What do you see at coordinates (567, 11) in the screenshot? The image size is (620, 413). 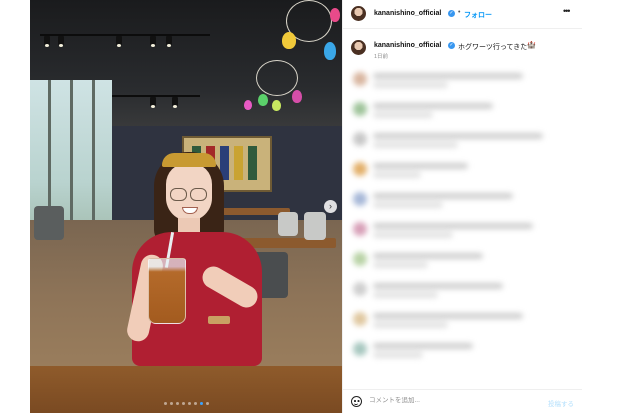 I see `more-options-icon: •••` at bounding box center [567, 11].